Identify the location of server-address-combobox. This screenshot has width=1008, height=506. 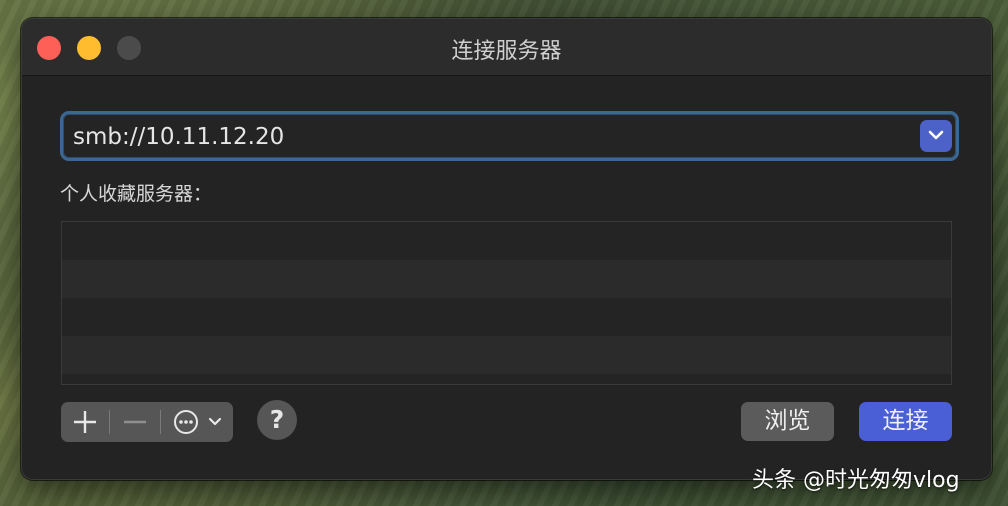
(509, 136).